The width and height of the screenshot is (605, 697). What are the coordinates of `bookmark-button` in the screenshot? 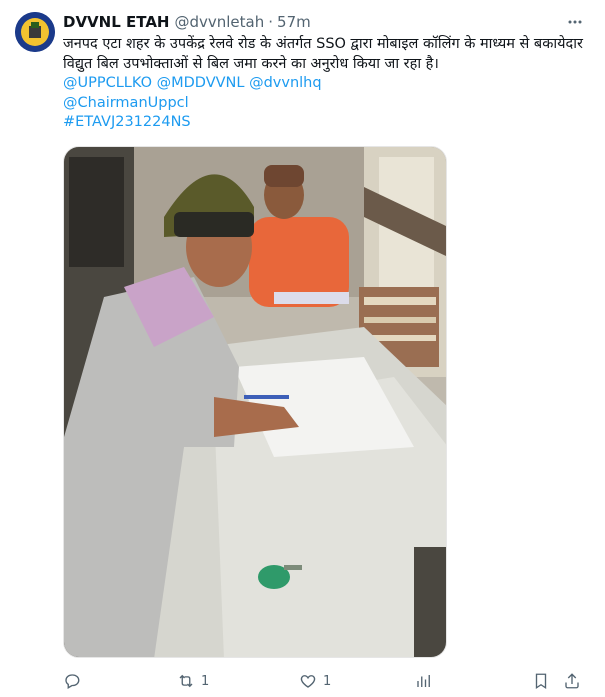 It's located at (541, 681).